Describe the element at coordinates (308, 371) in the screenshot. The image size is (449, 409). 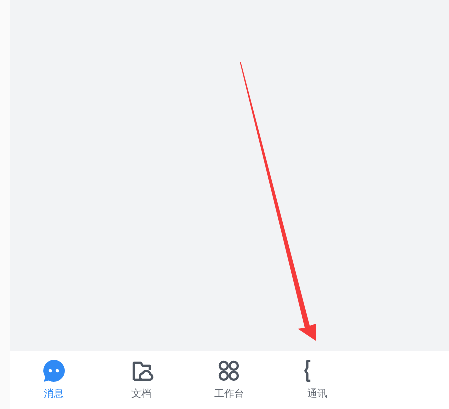
I see `bracket-icon` at that location.